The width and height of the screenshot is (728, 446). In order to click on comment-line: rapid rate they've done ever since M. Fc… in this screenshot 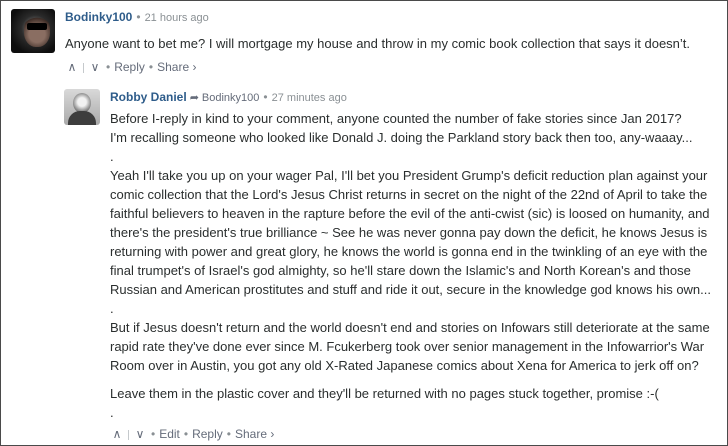, I will do `click(407, 346)`.